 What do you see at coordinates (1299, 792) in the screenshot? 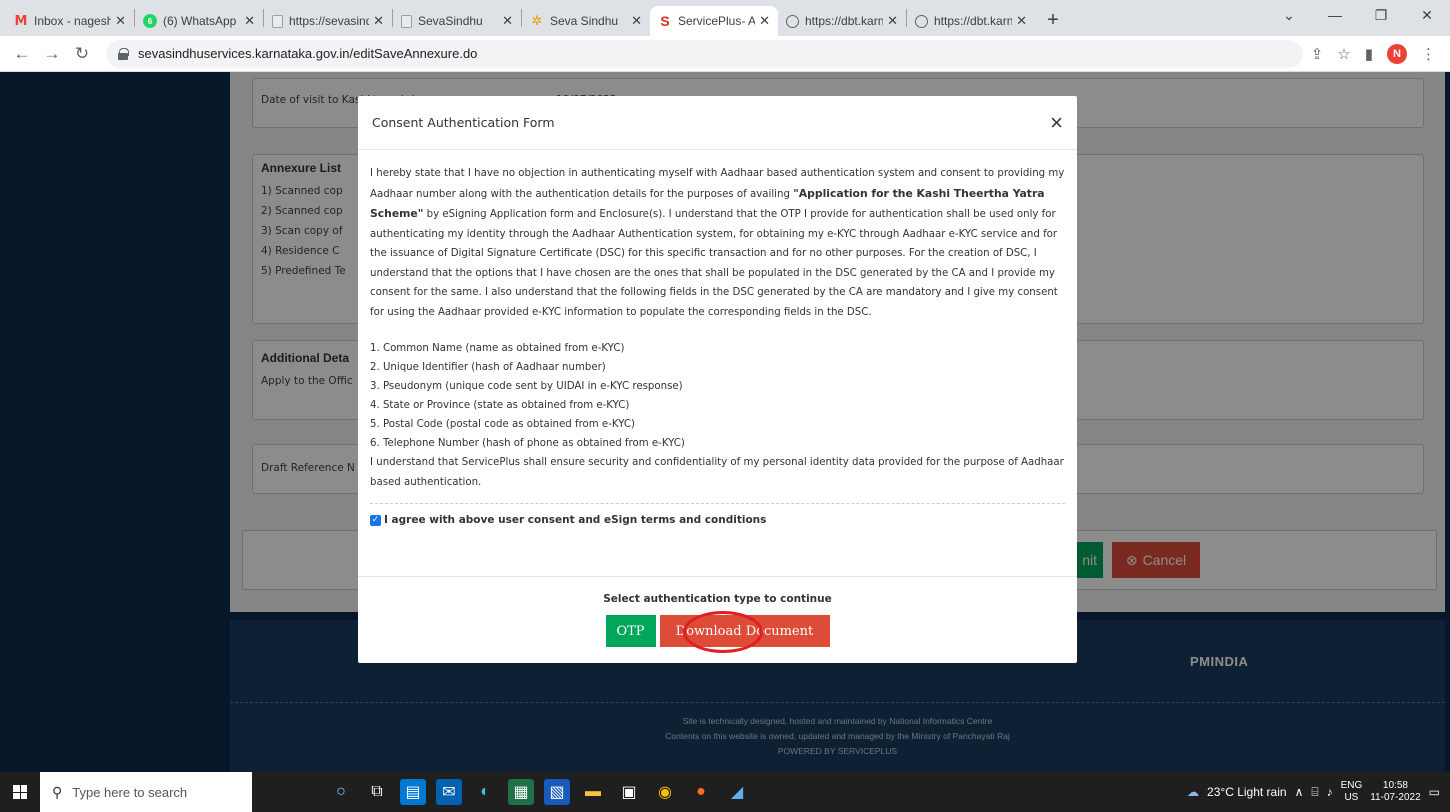
I see `tray-overflow-icon: ∧` at bounding box center [1299, 792].